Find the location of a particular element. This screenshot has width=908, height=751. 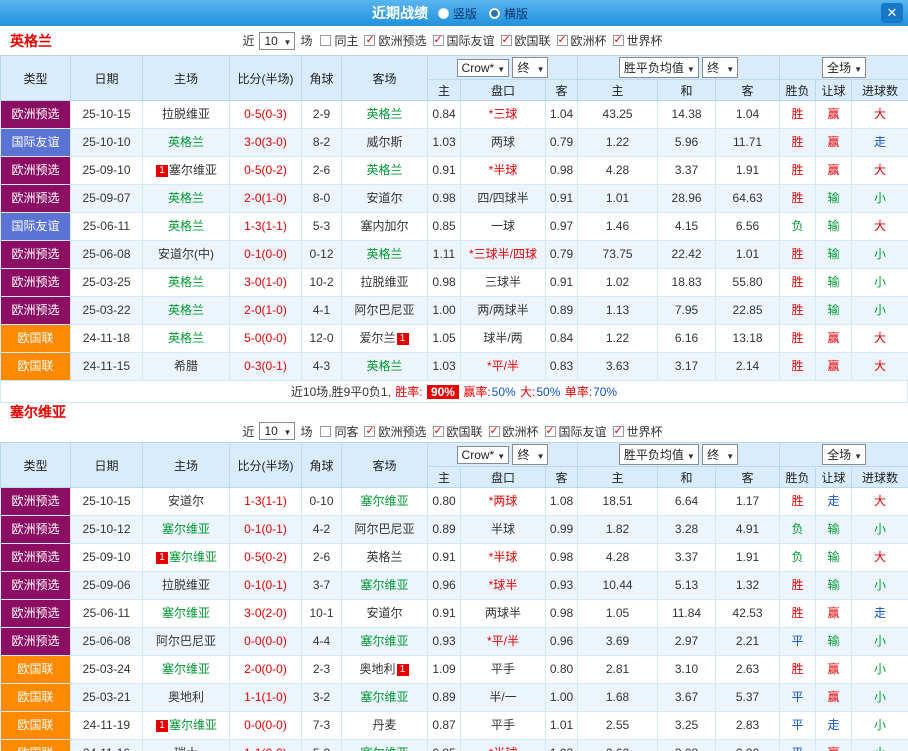

home-team-cell: 拉脱维亚 is located at coordinates (186, 585).